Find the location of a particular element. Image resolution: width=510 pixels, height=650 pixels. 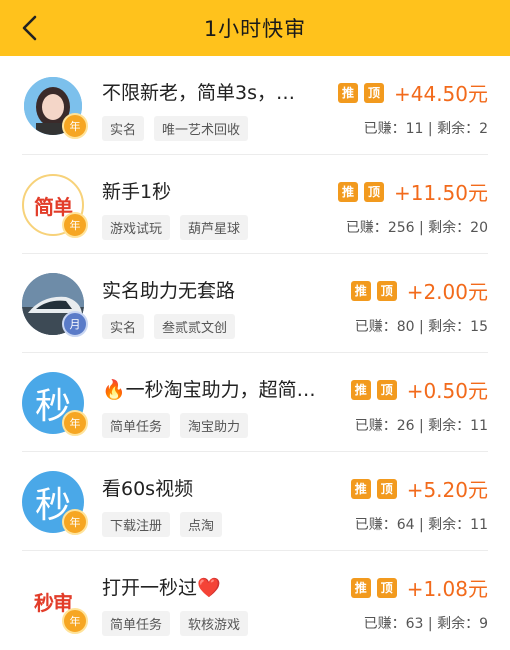

task-stats: 已赚：256 | 剩余：20 is located at coordinates (416, 228).